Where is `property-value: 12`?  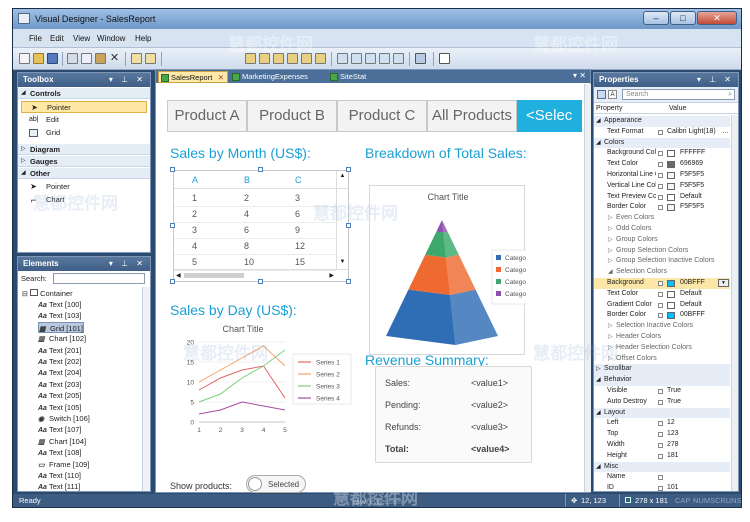 property-value: 12 is located at coordinates (671, 423).